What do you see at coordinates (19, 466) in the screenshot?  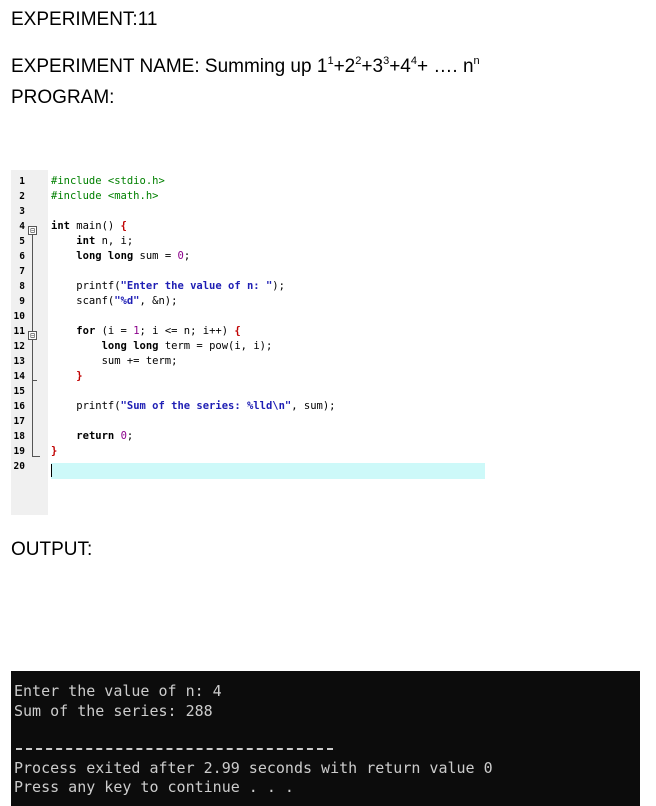 I see `line-number: 20` at bounding box center [19, 466].